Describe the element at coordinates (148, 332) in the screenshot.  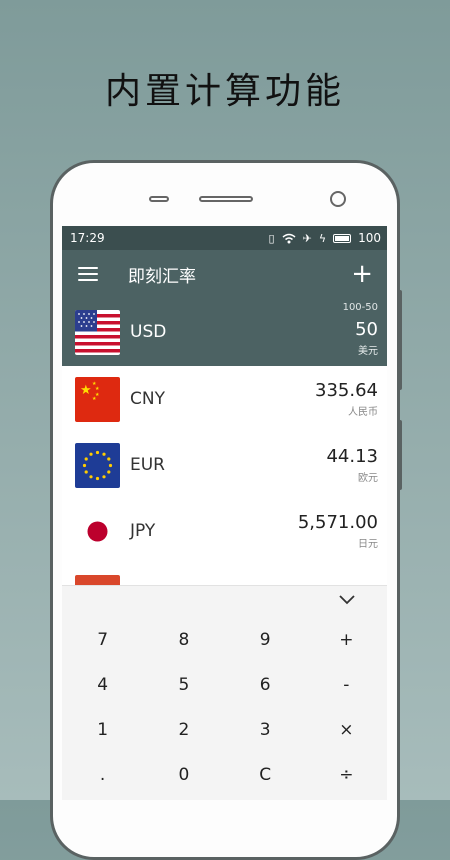
I see `currency-code: USD` at that location.